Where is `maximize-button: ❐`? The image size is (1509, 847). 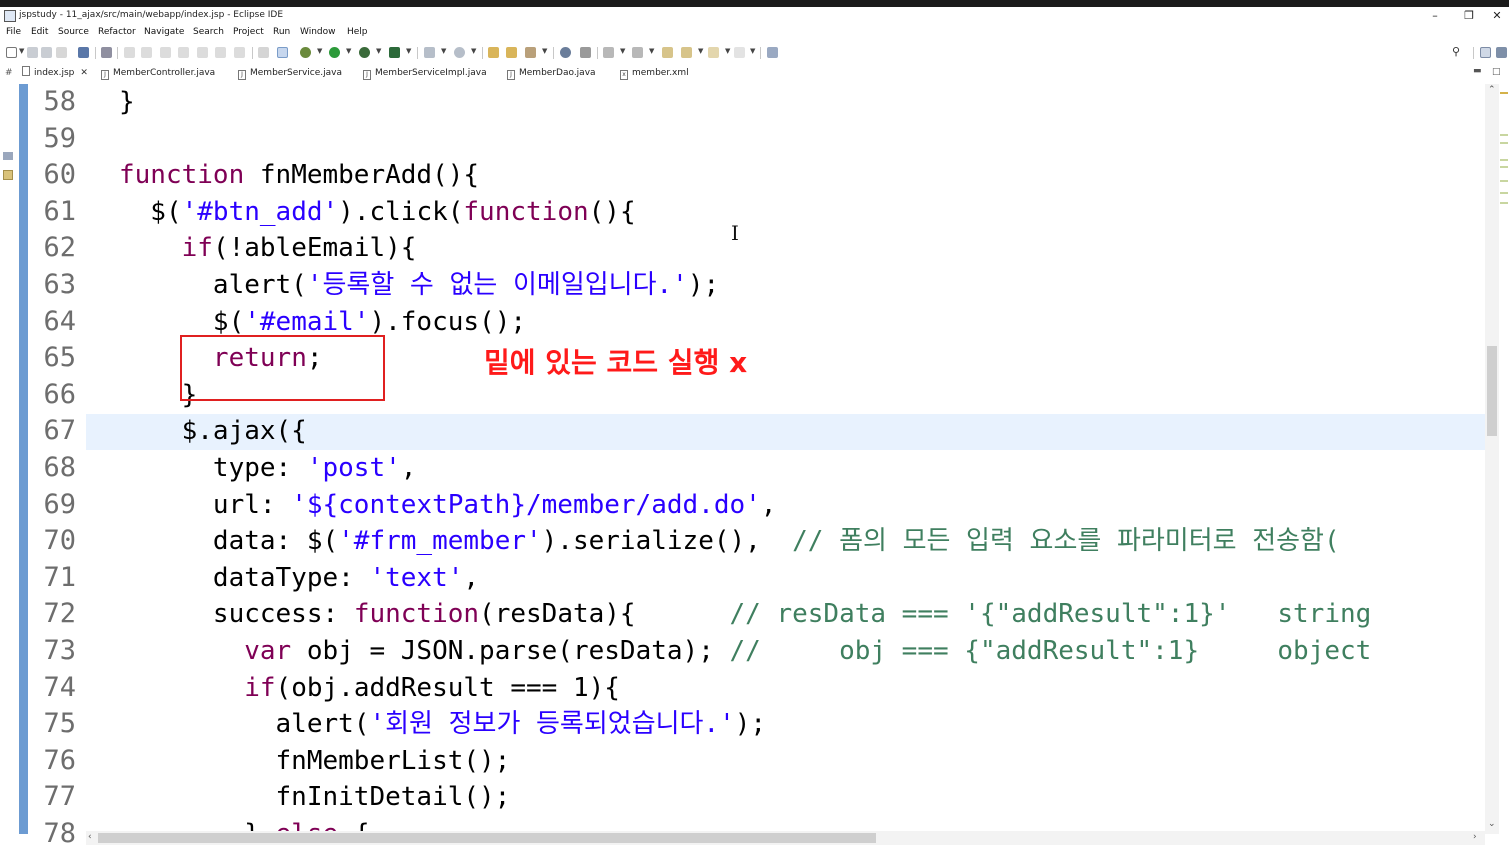 maximize-button: ❐ is located at coordinates (1469, 16).